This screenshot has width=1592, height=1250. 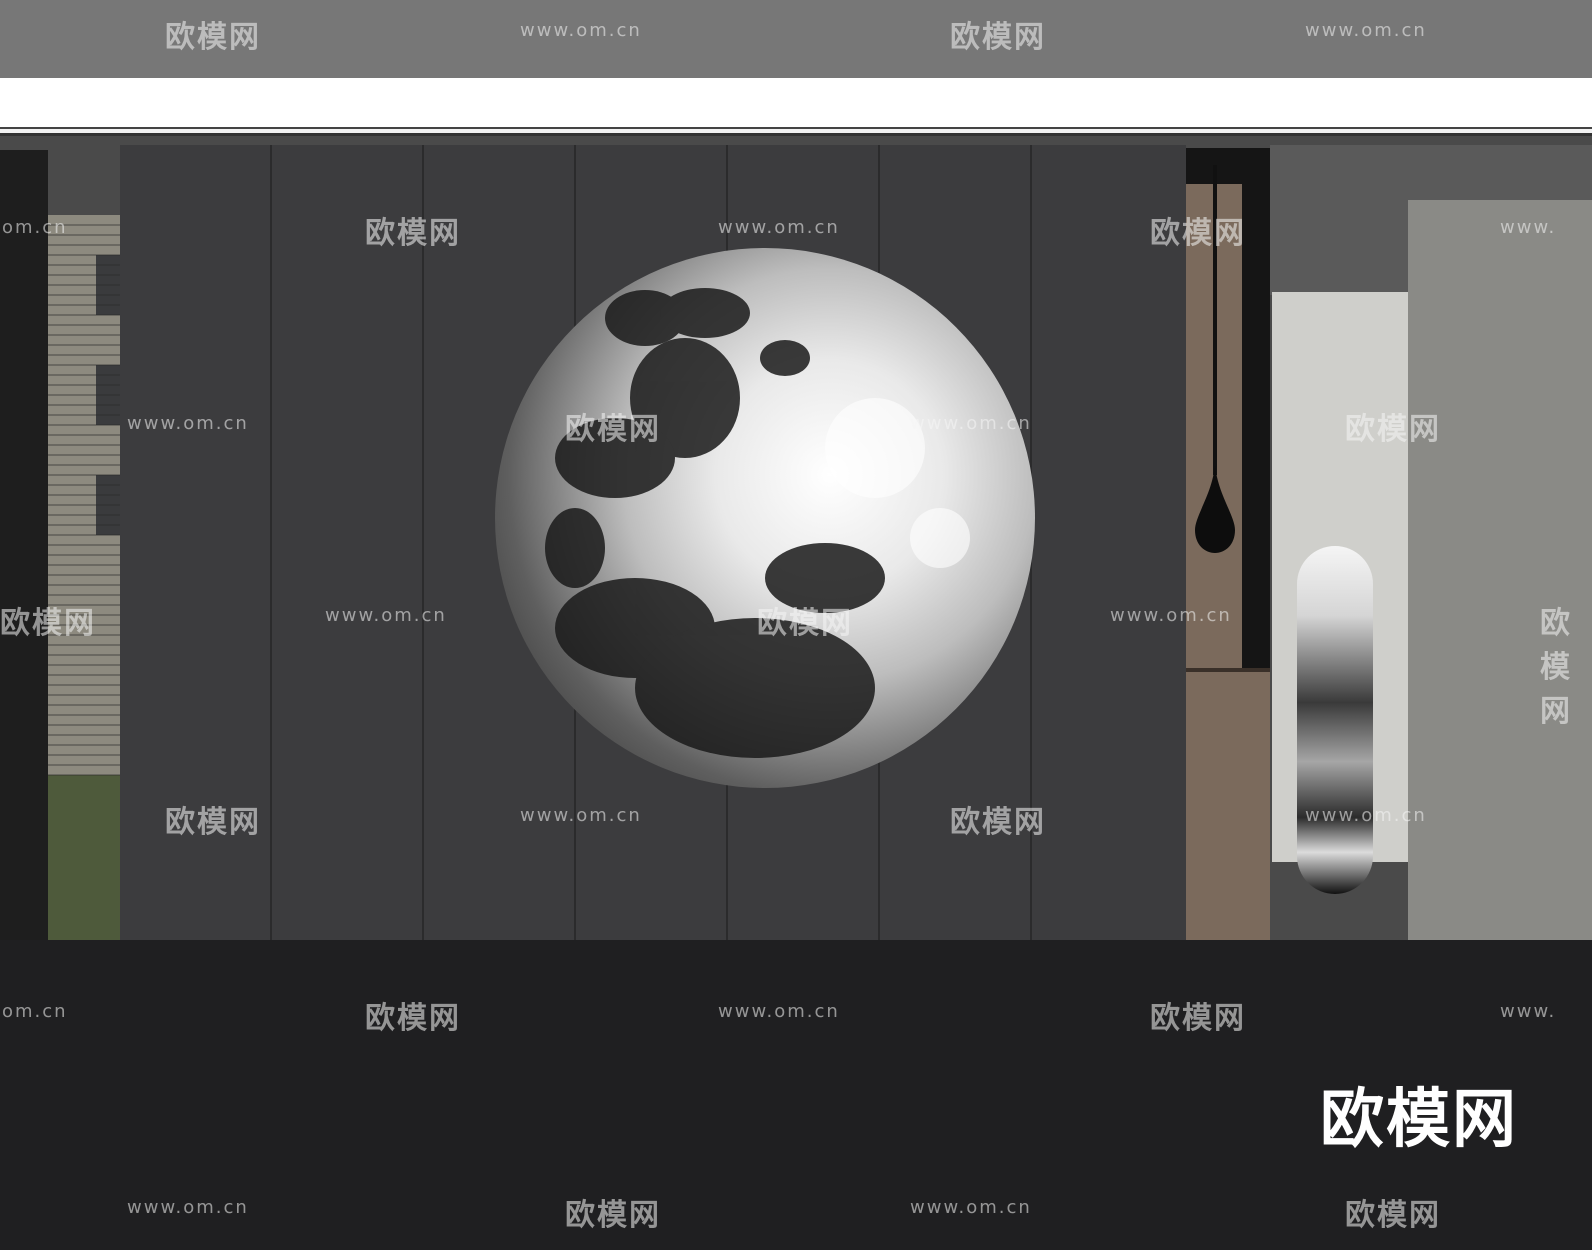 I want to click on moon-artwork, so click(x=765, y=518).